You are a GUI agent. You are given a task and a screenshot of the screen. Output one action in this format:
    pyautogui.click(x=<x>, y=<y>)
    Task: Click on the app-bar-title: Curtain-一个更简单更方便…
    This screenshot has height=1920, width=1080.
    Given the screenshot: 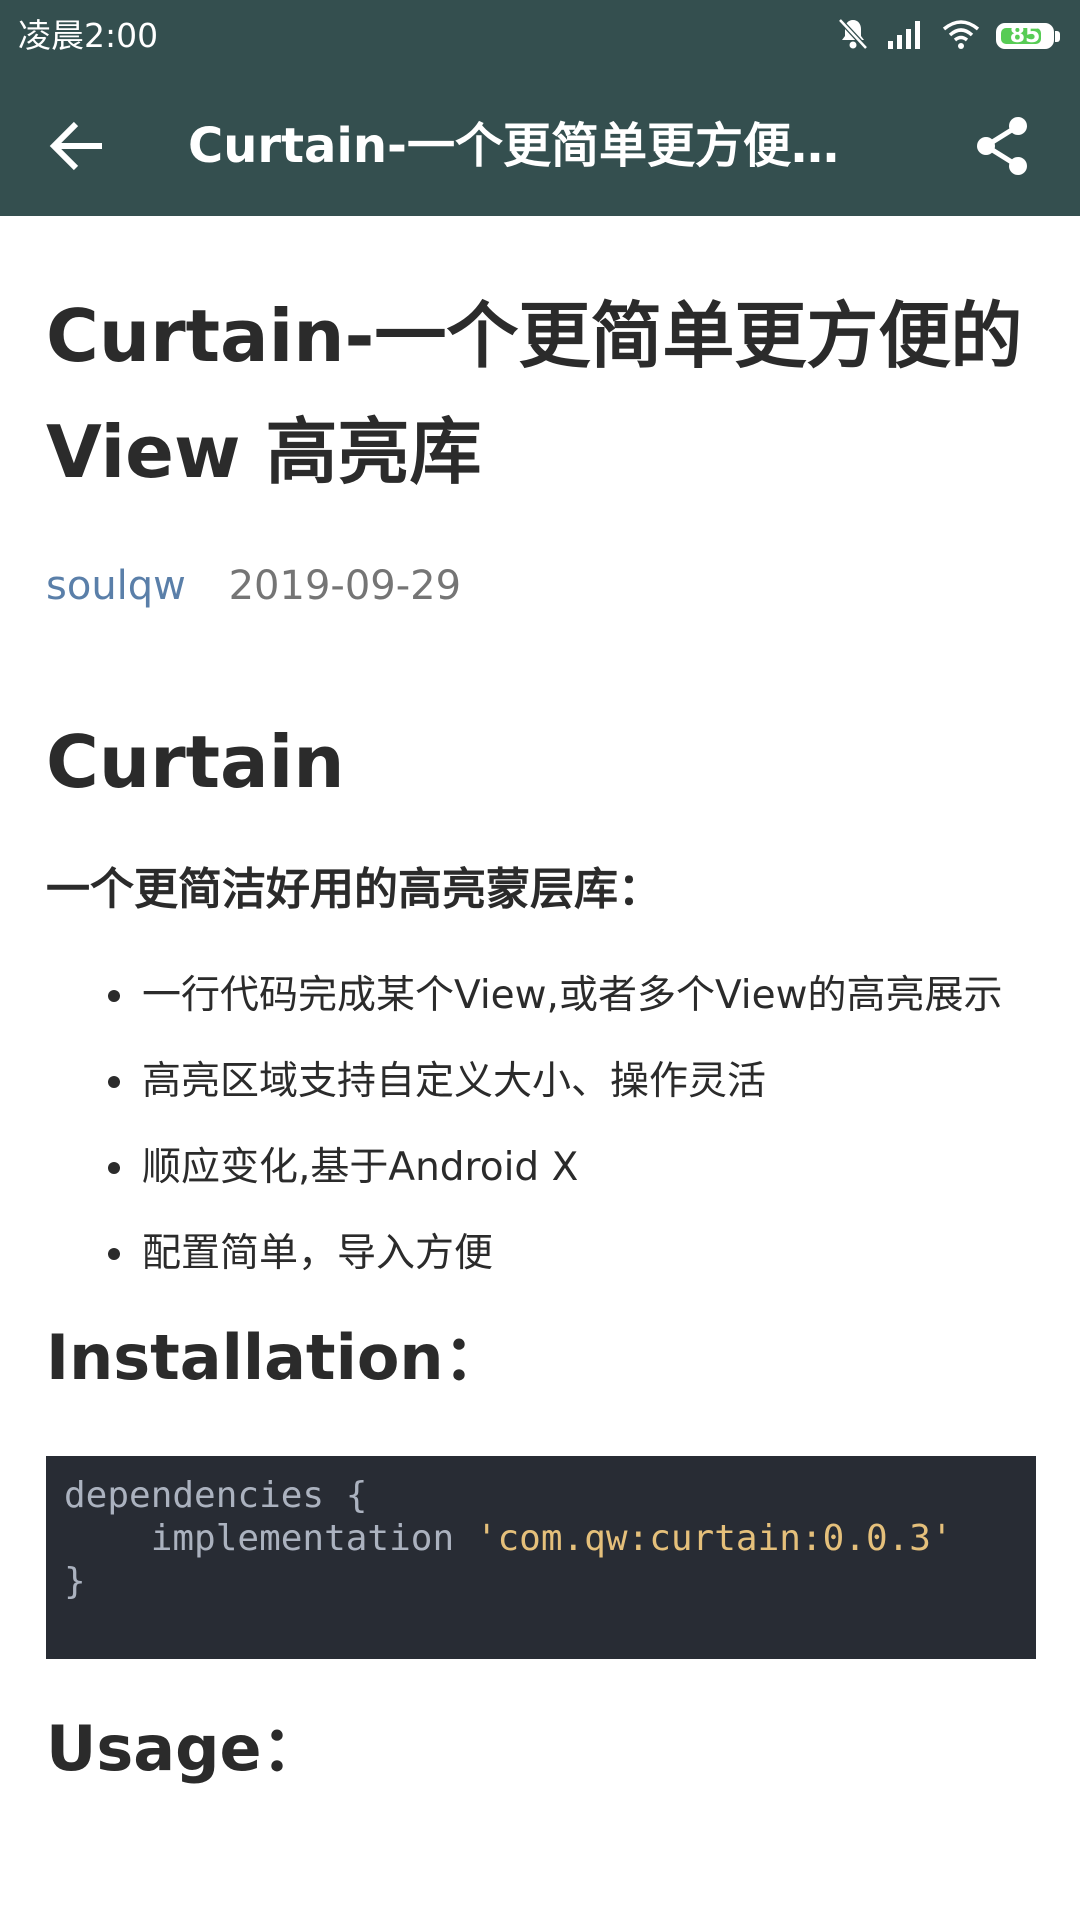 What is the action you would take?
    pyautogui.click(x=513, y=146)
    